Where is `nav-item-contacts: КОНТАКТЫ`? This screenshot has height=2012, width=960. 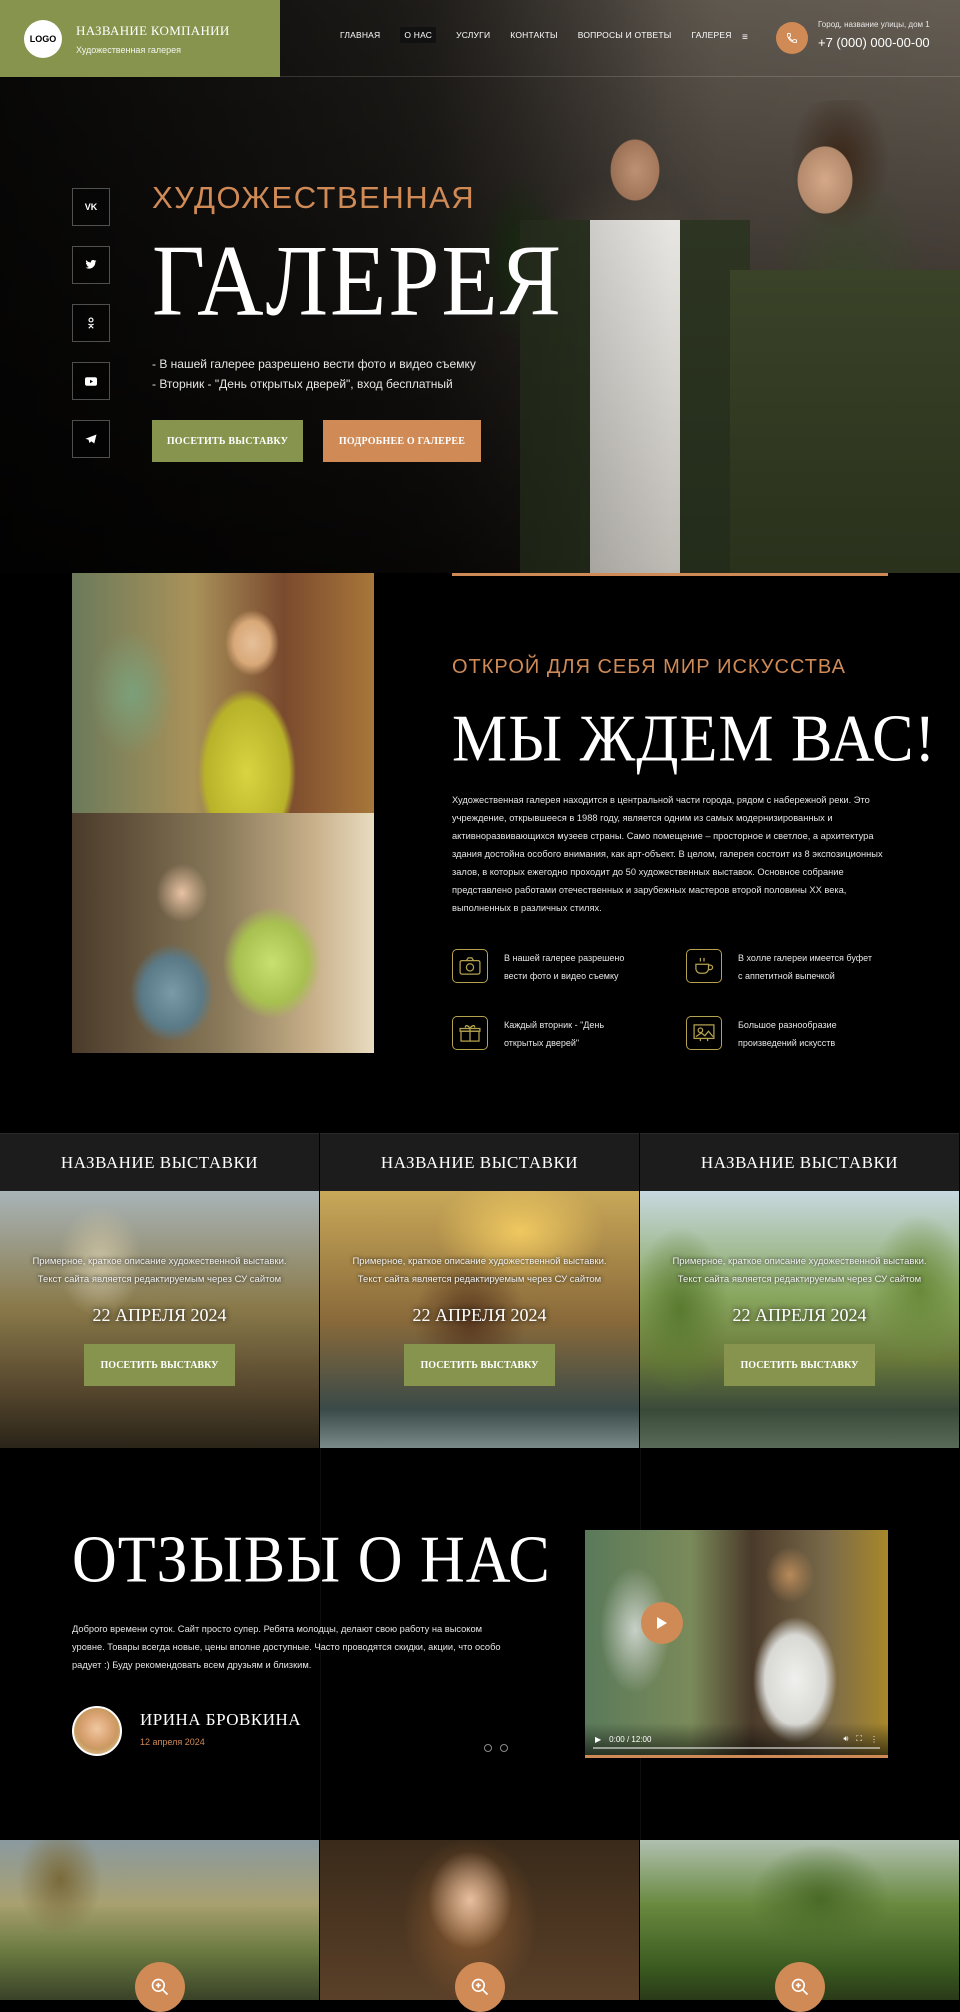
nav-item-contacts: КОНТАКТЫ is located at coordinates (533, 36).